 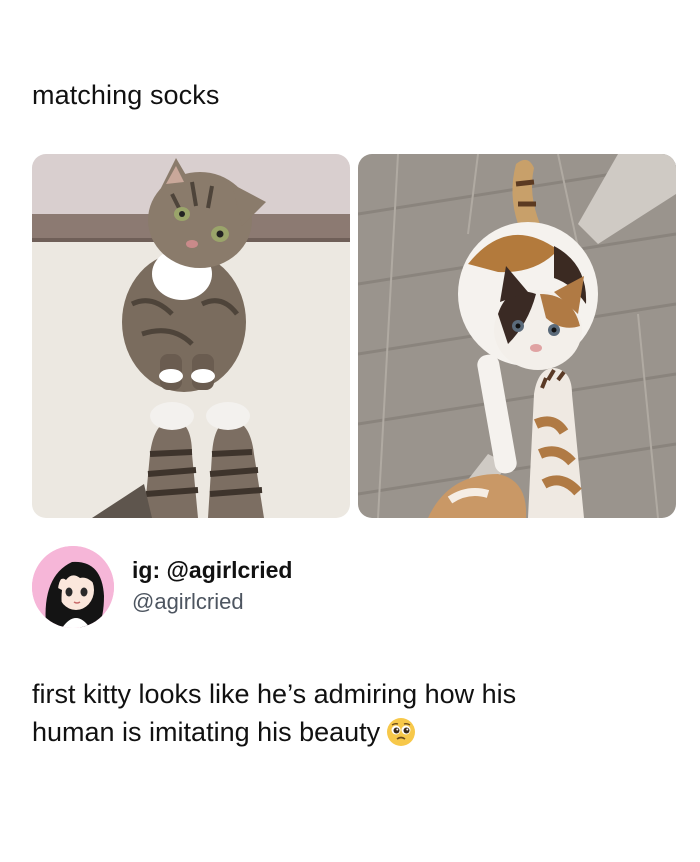 I want to click on anime-girl-avatar-icon, so click(x=73, y=587).